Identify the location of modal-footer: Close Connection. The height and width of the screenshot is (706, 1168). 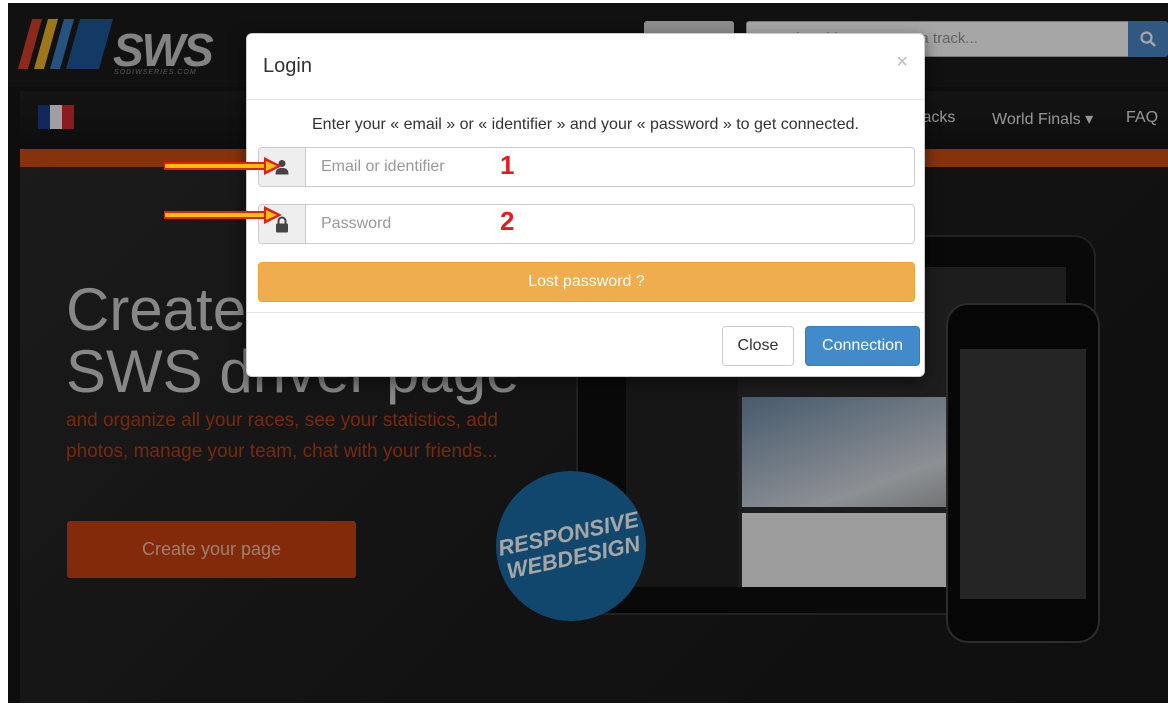
(585, 345).